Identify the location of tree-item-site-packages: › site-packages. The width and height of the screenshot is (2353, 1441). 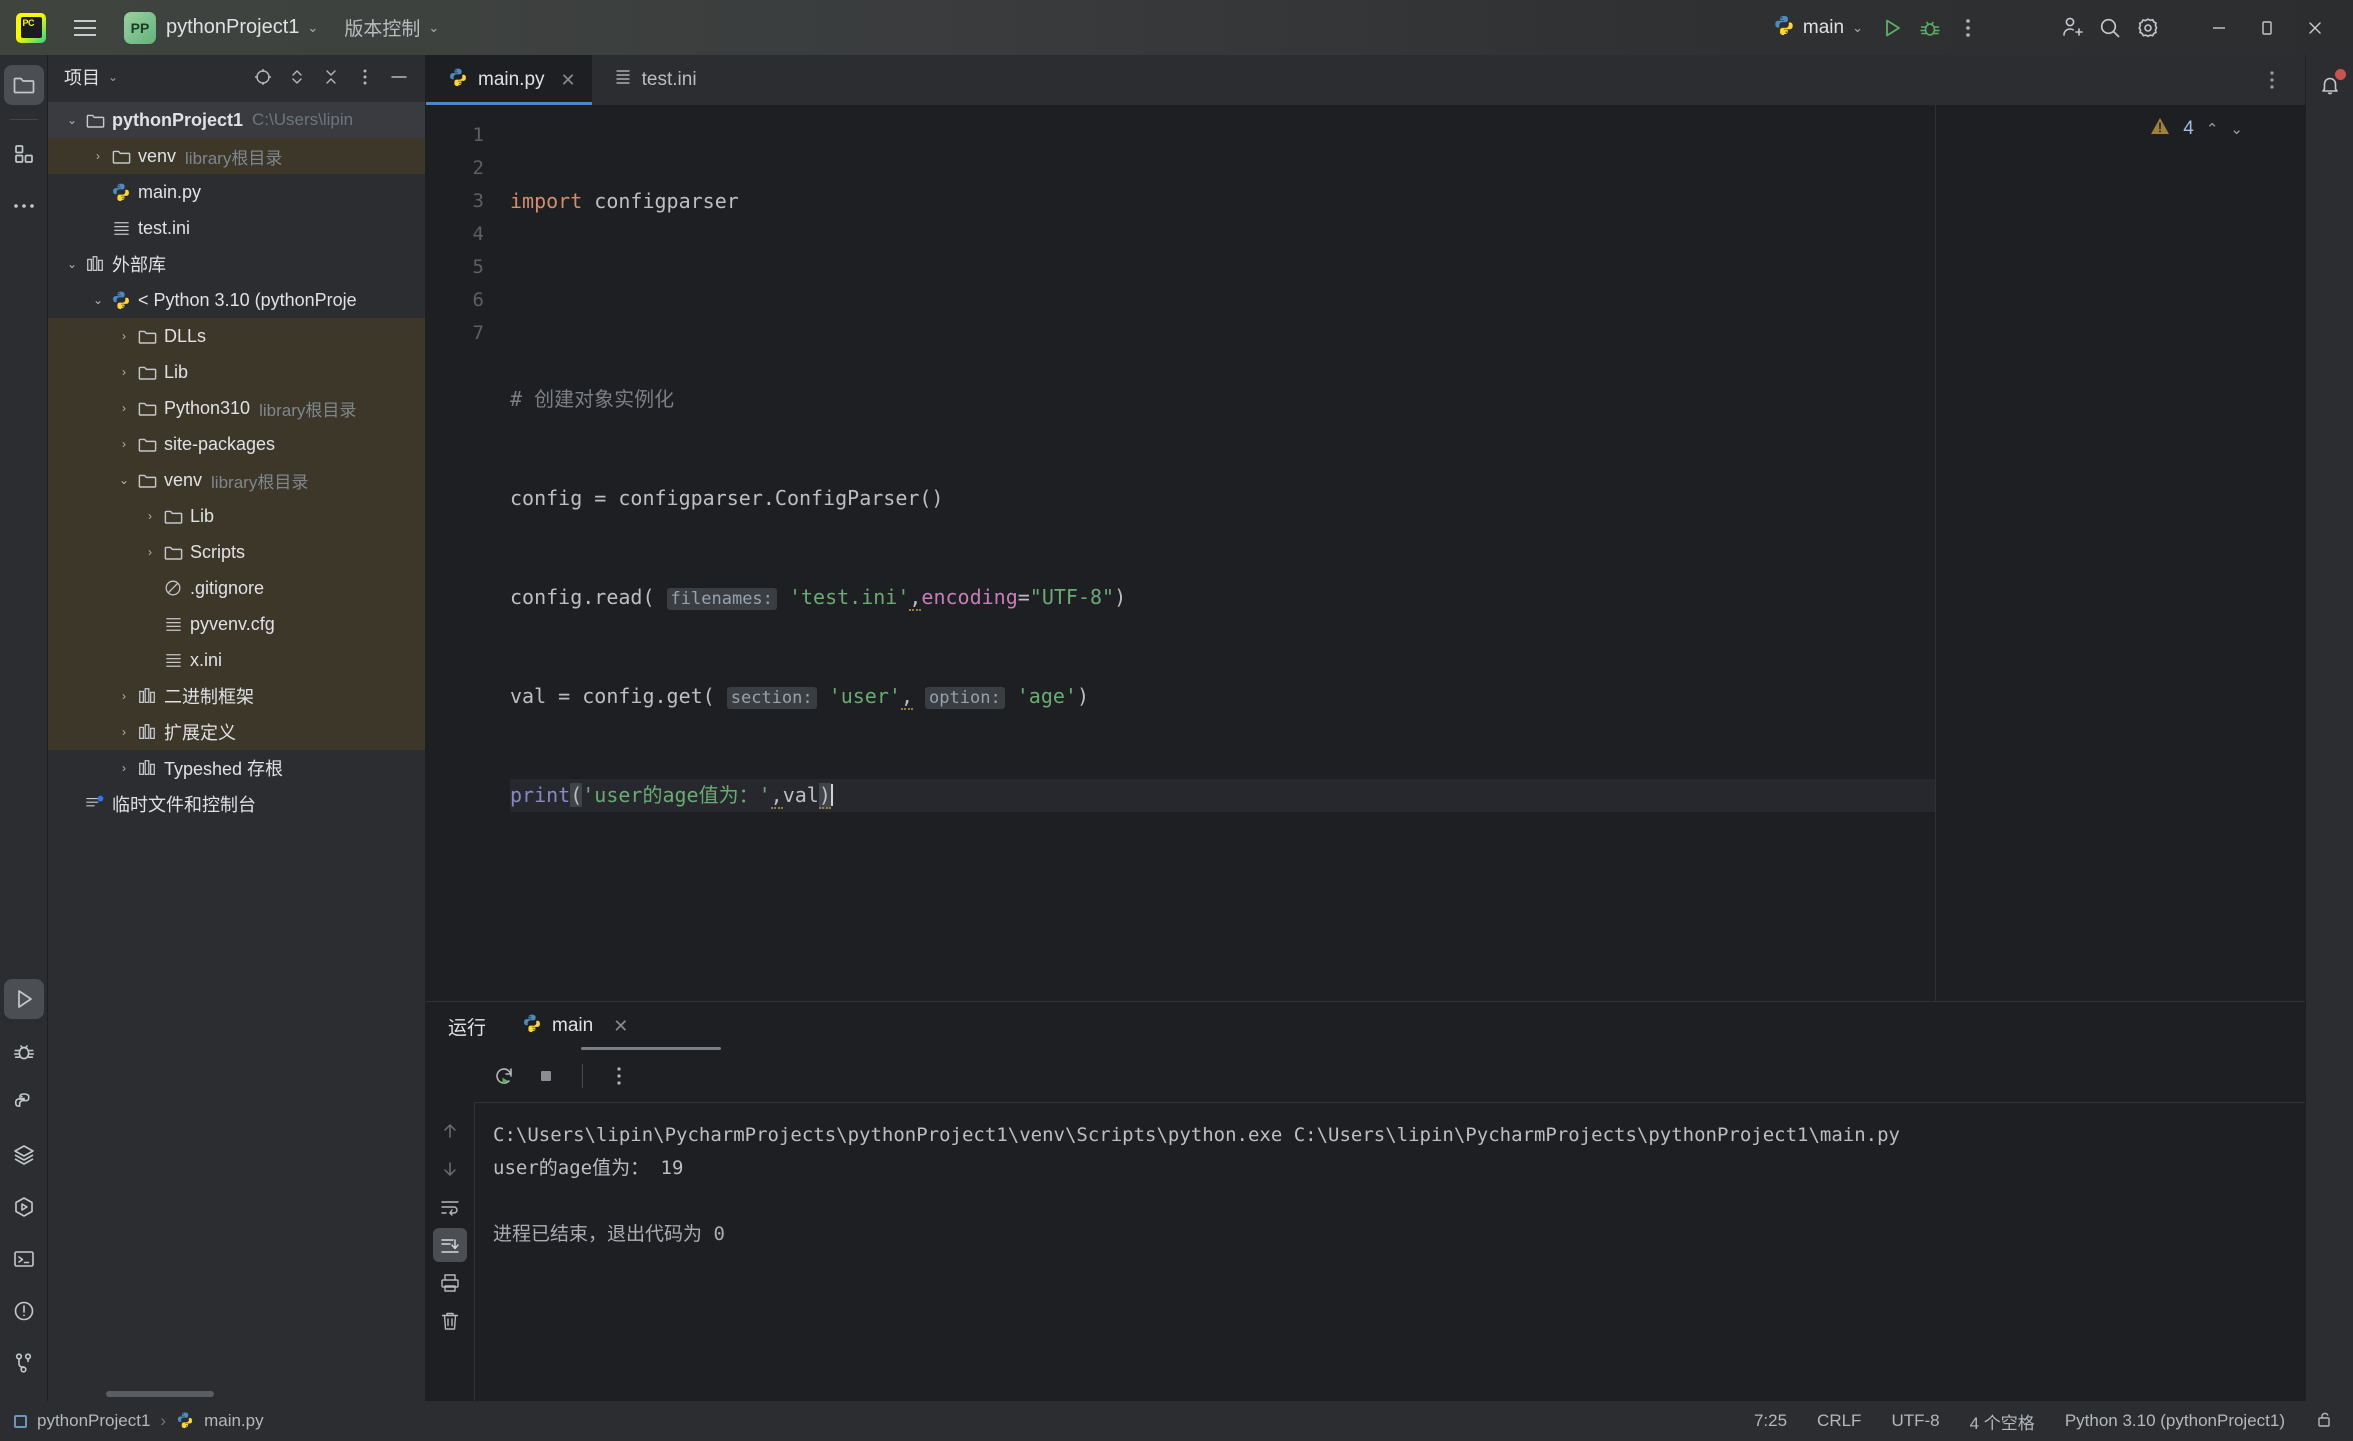
(236, 444).